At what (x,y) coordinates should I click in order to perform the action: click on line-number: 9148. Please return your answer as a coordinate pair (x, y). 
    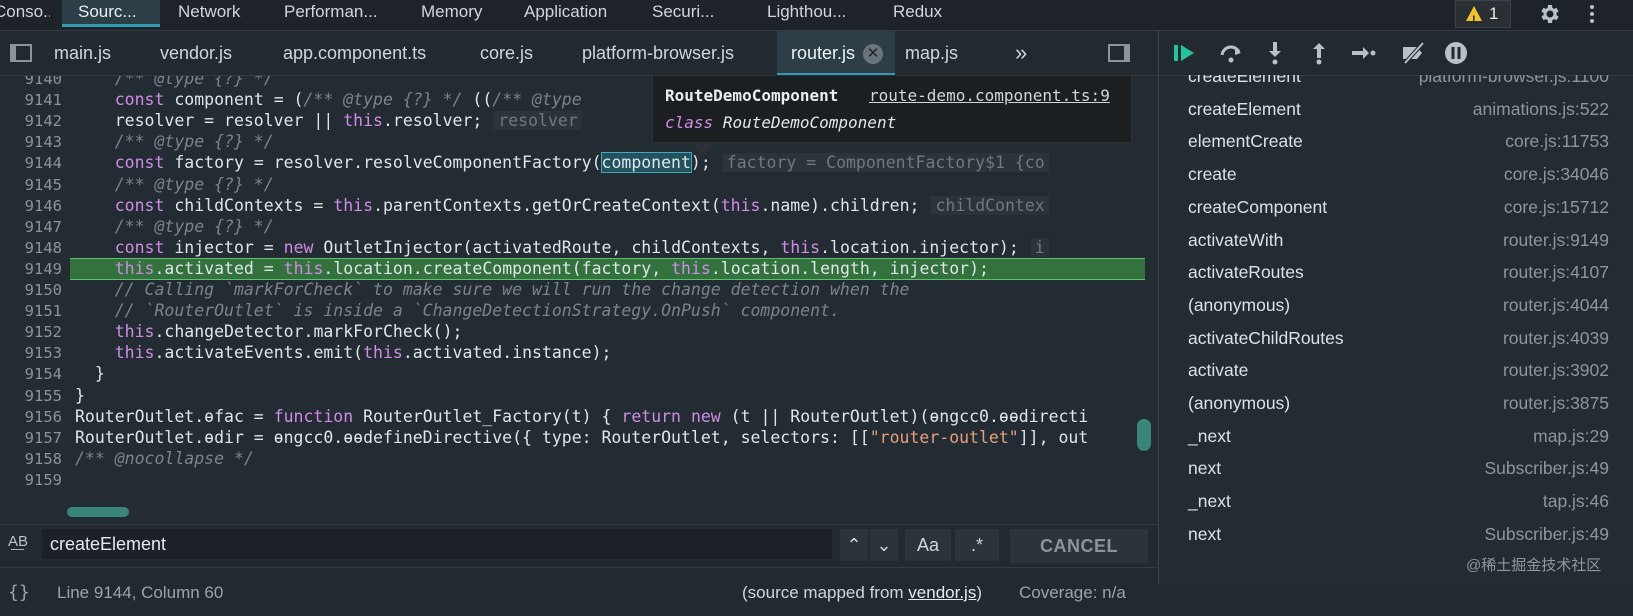
    Looking at the image, I should click on (31, 248).